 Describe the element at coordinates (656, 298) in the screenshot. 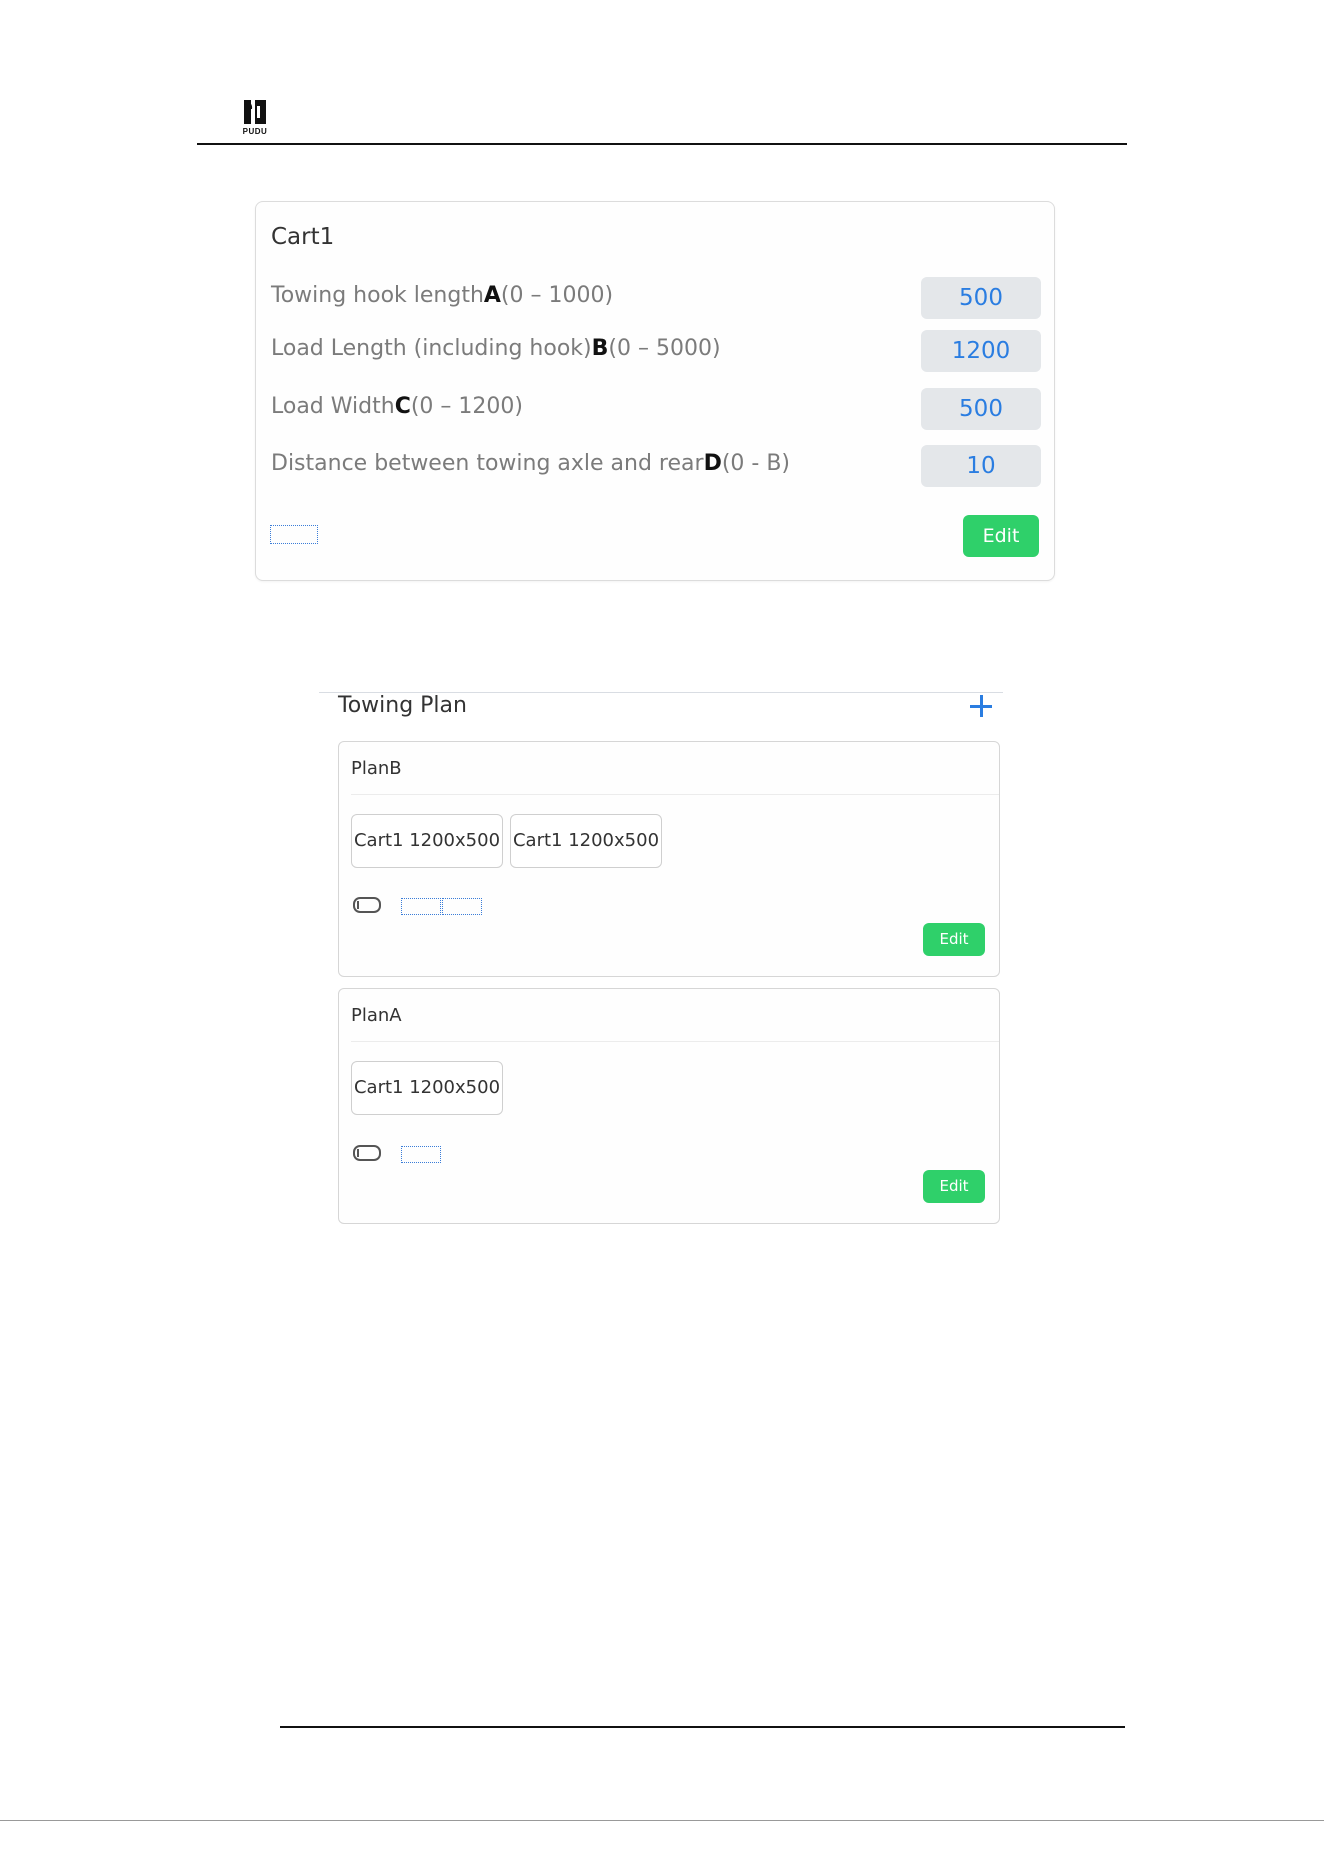

I see `param-row-towing-hook-length: Towing hook lengthA(0 – 1000) 500` at that location.